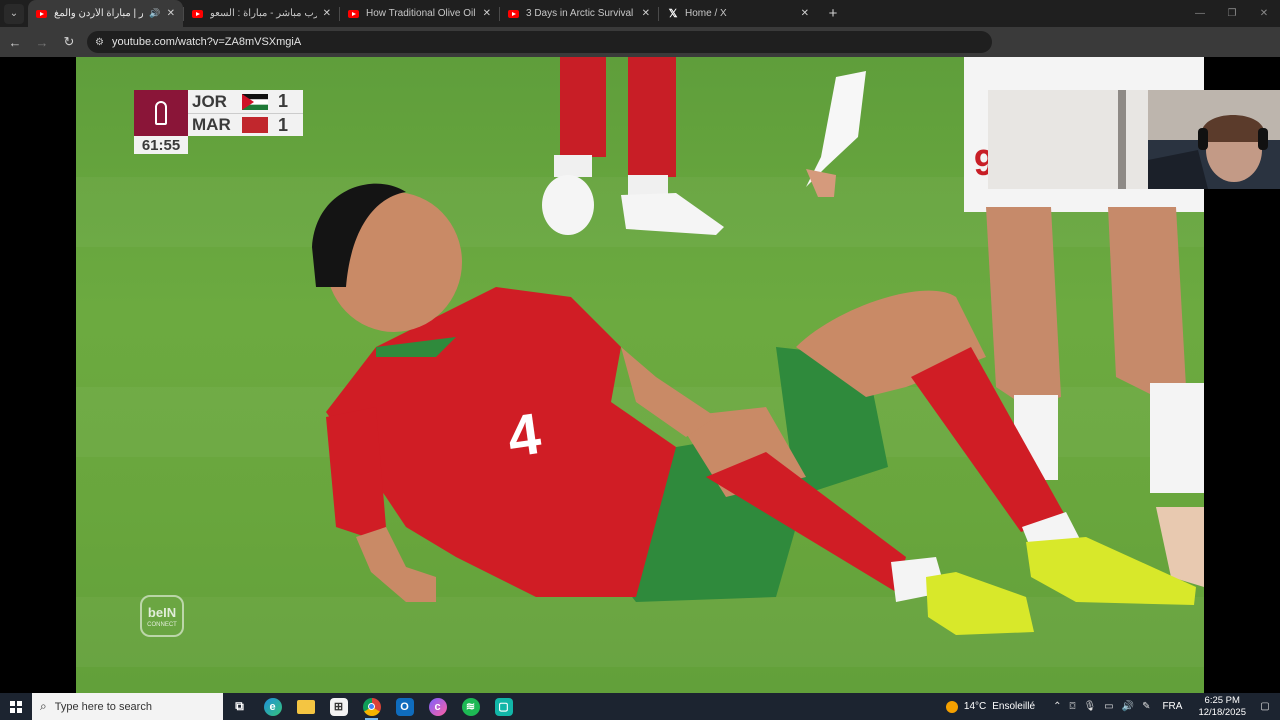 Image resolution: width=1280 pixels, height=720 pixels. Describe the element at coordinates (1128, 706) in the screenshot. I see `volume-icon: 🔊` at that location.